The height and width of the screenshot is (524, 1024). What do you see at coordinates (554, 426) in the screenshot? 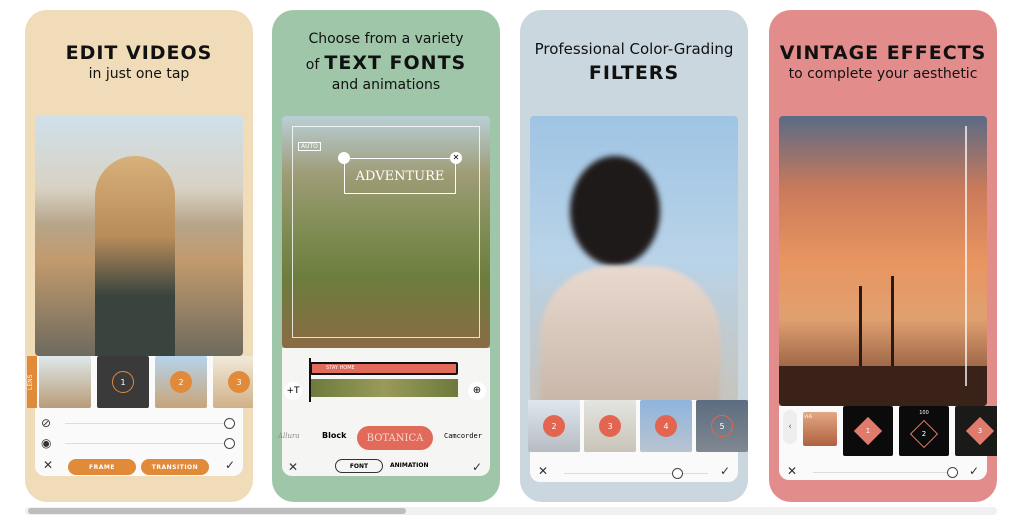
I see `filter-thumb-2: 2` at bounding box center [554, 426].